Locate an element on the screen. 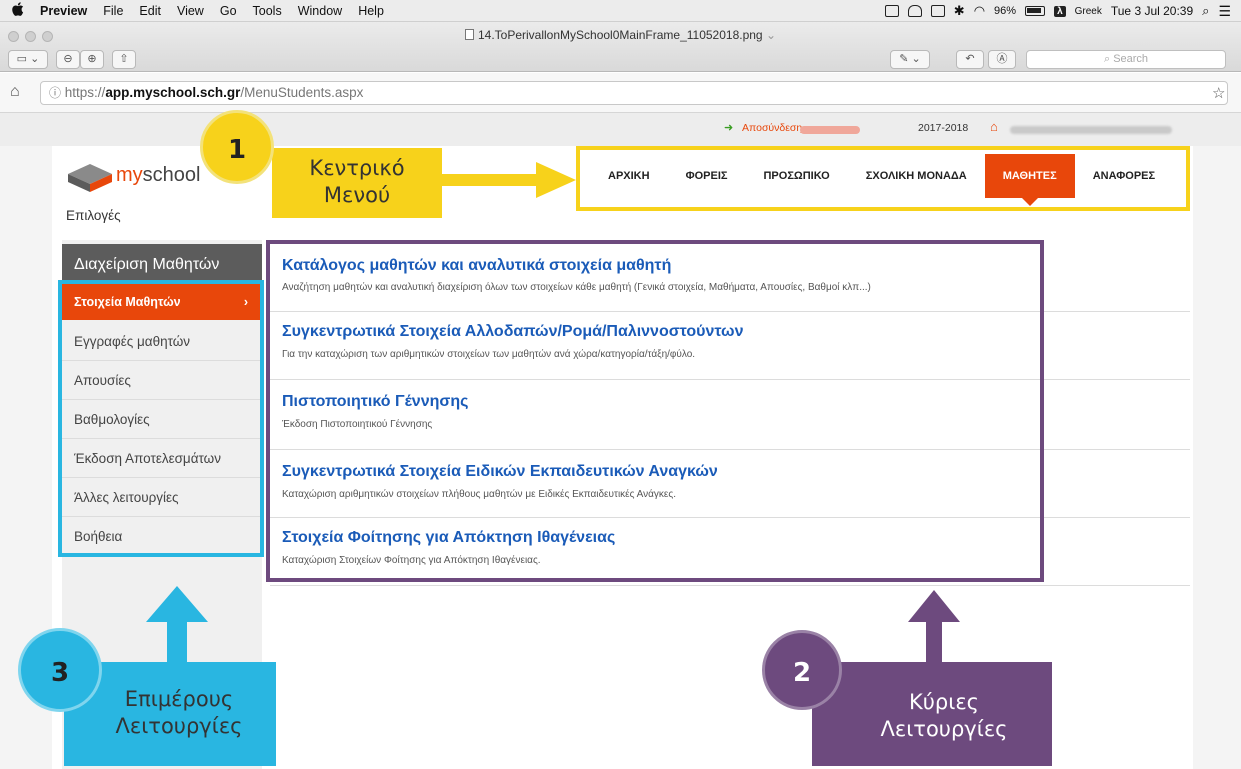 This screenshot has width=1241, height=769. input-source-icon: λ is located at coordinates (1060, 11).